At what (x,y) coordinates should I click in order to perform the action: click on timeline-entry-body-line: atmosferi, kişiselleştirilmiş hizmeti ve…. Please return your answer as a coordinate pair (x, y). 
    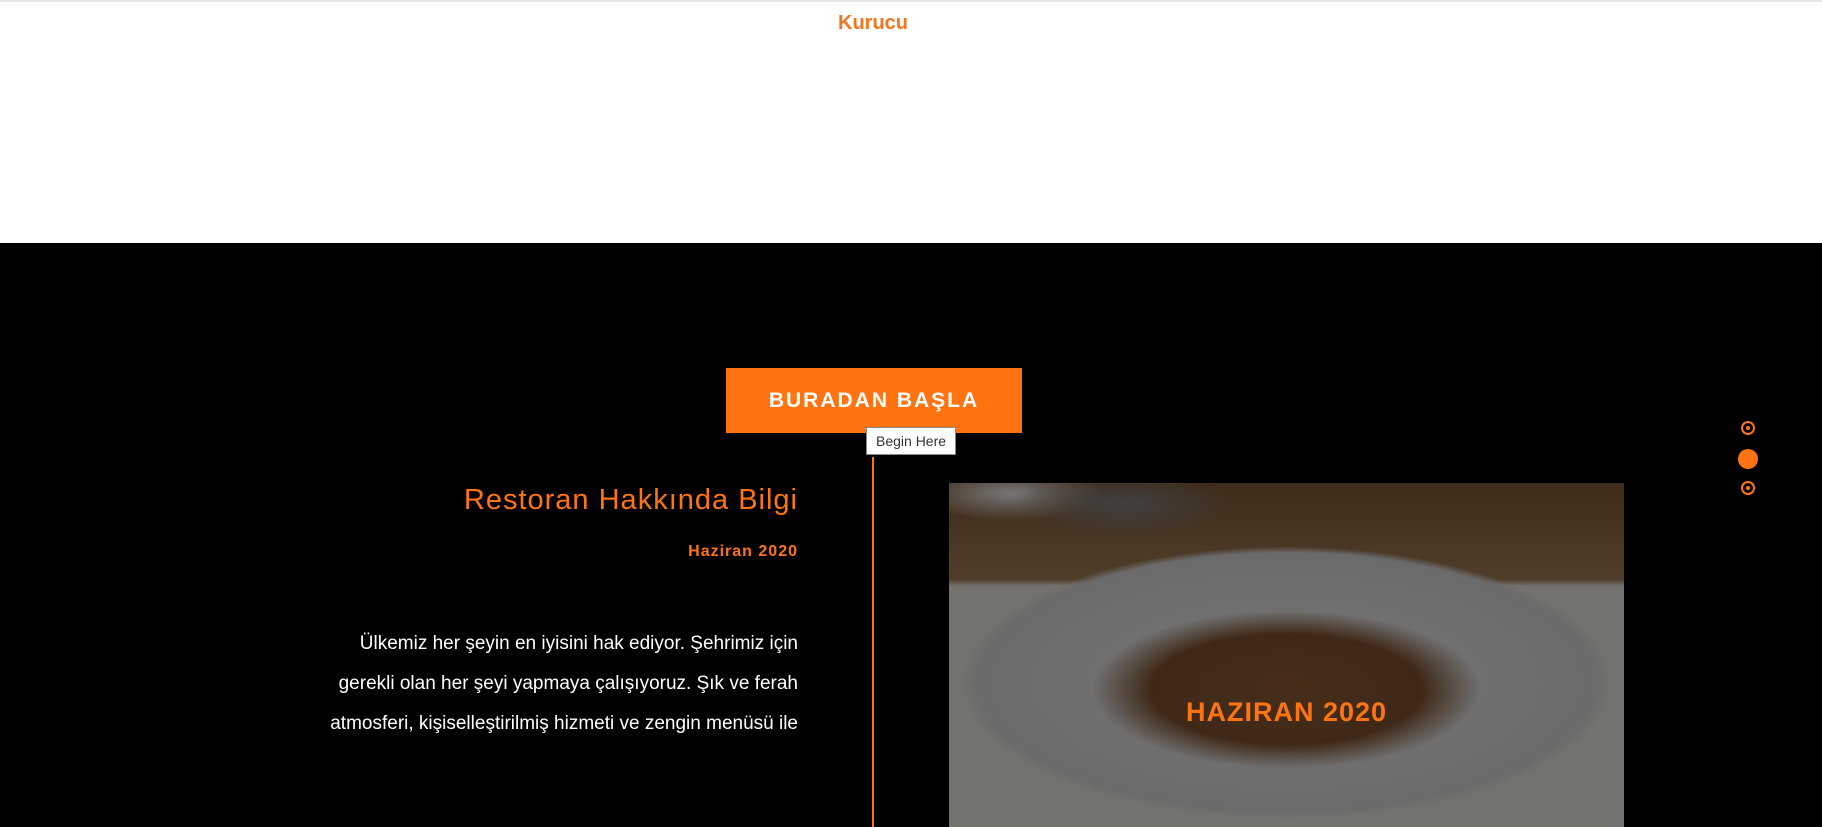
    Looking at the image, I should click on (564, 723).